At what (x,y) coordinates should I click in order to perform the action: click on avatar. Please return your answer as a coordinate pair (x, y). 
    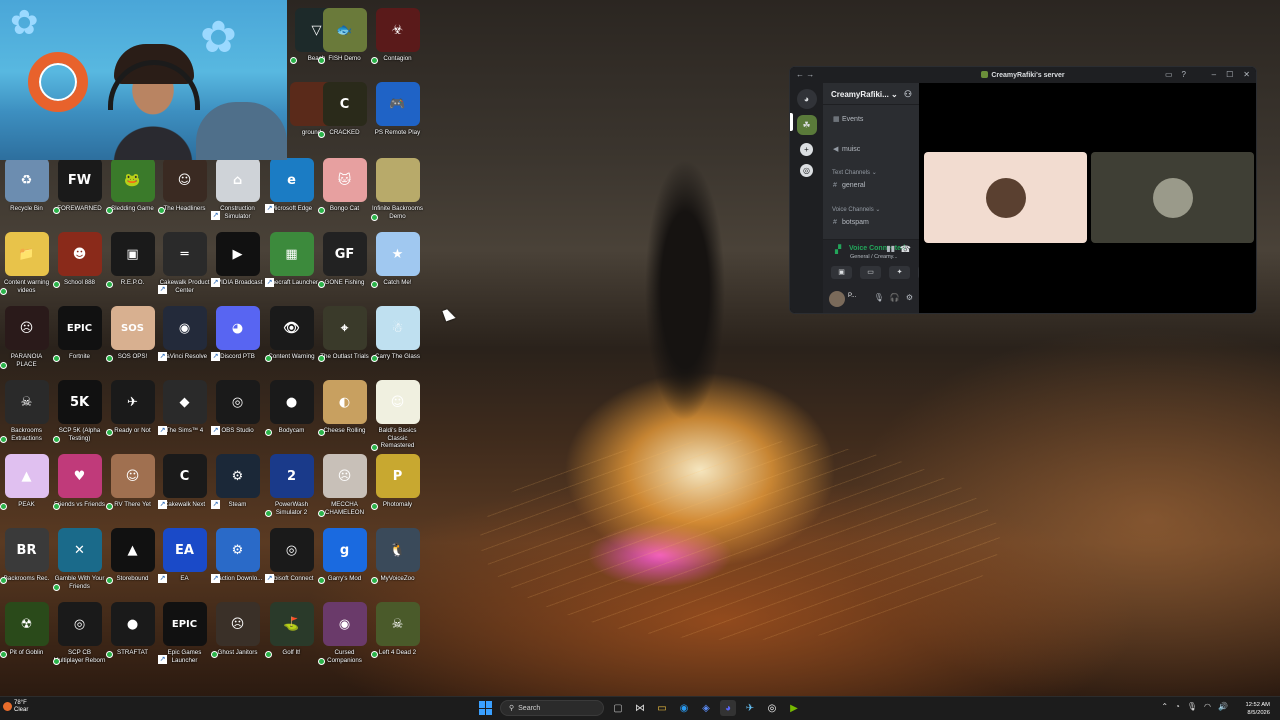
    Looking at the image, I should click on (837, 299).